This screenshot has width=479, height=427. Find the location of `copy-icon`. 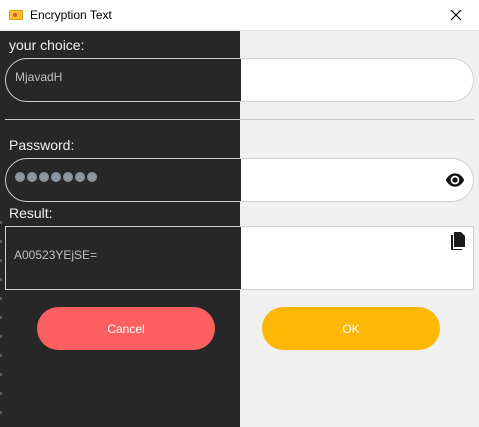

copy-icon is located at coordinates (458, 241).